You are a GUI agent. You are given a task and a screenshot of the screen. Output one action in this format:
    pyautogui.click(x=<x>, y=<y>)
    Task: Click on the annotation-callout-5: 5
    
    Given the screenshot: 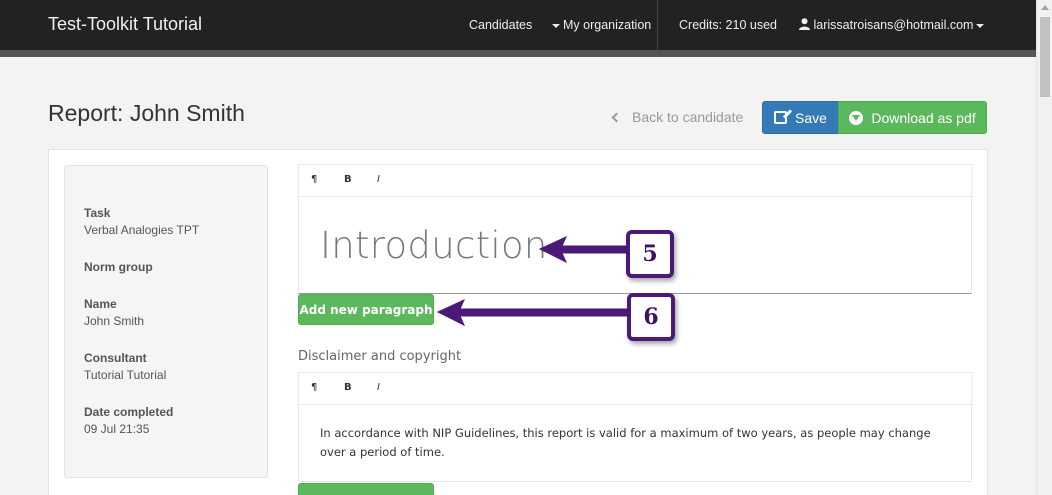 What is the action you would take?
    pyautogui.click(x=650, y=254)
    